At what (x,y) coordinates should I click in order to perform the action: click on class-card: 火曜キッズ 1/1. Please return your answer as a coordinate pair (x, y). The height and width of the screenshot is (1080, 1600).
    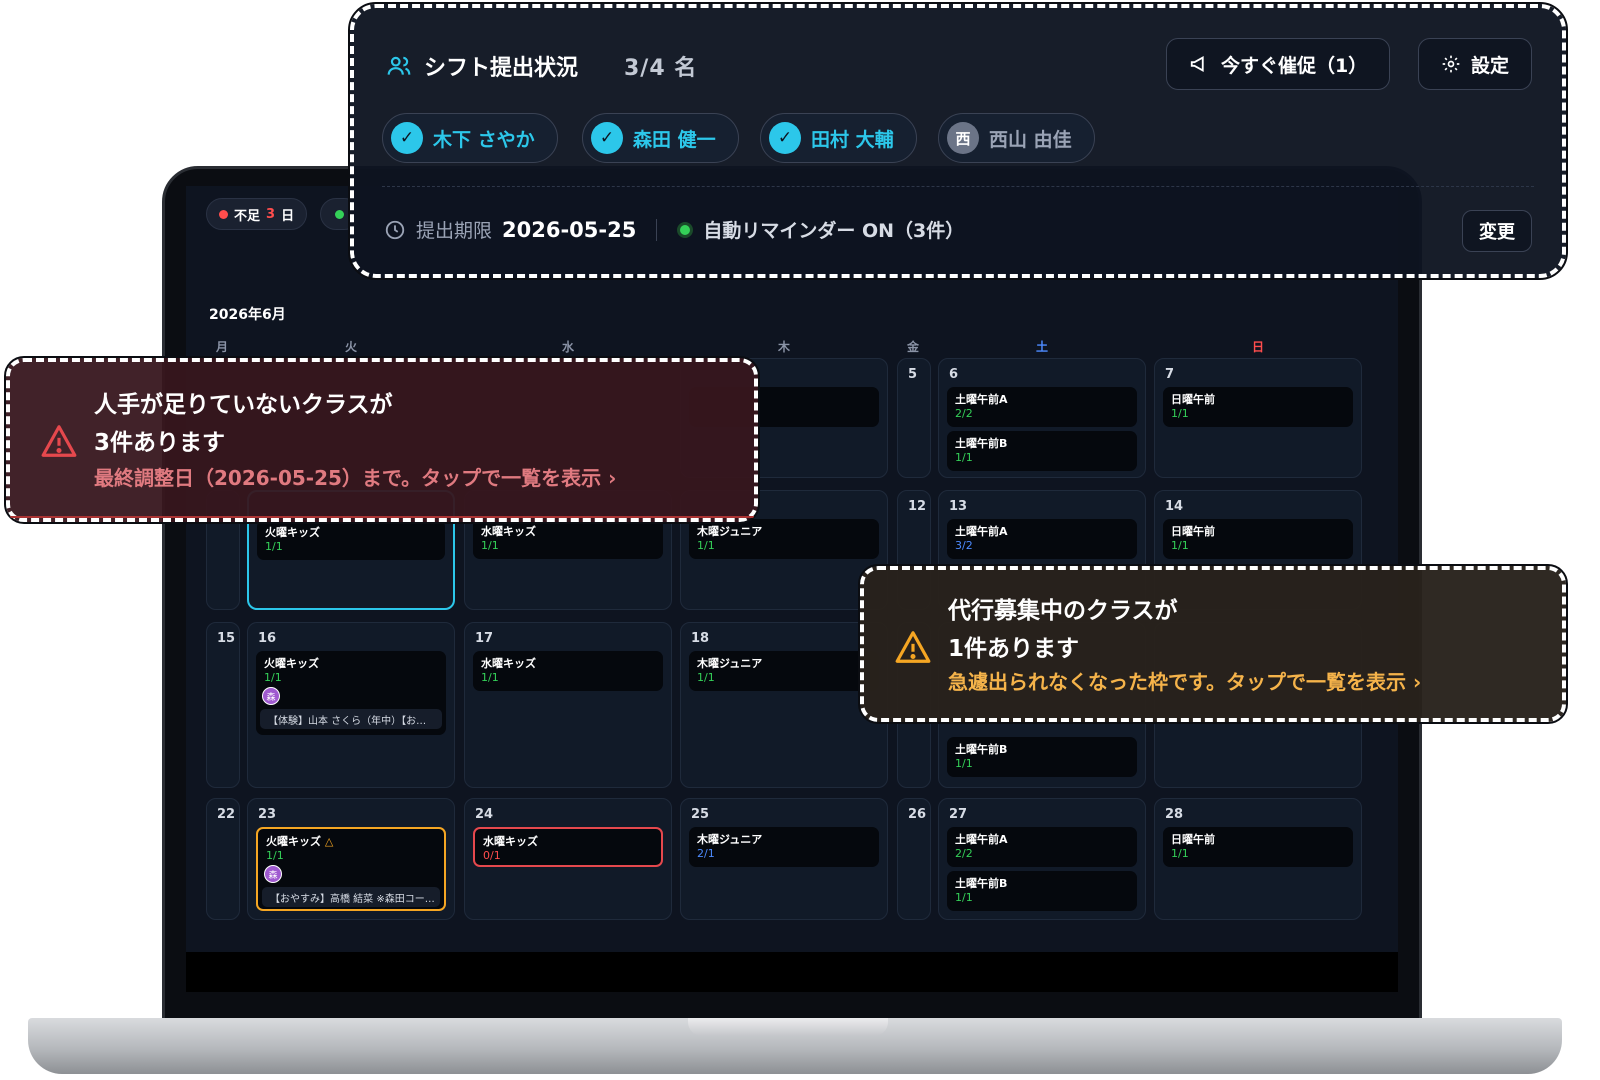
    Looking at the image, I should click on (351, 540).